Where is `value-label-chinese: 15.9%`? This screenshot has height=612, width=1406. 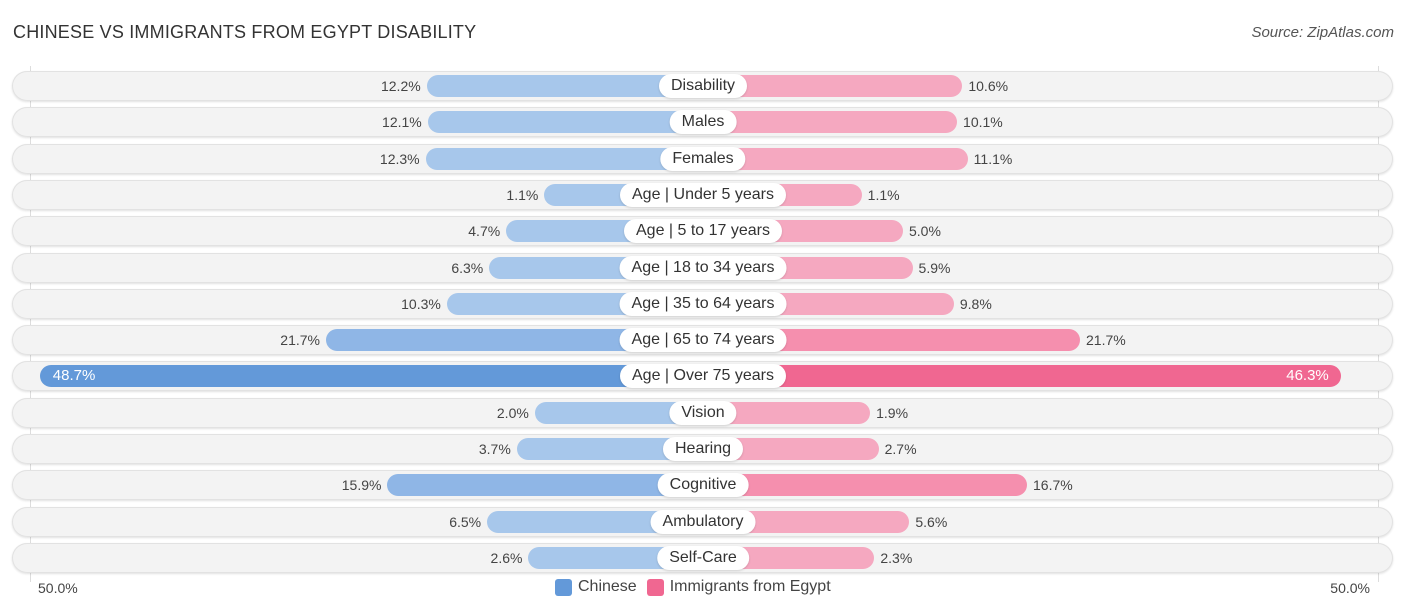
value-label-chinese: 15.9% is located at coordinates (361, 485).